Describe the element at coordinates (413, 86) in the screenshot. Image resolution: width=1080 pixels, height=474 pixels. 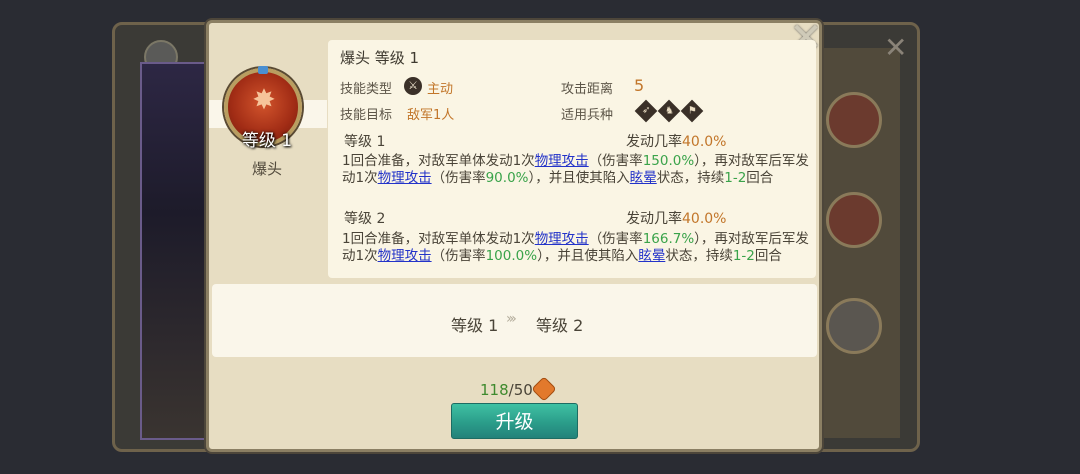
I see `active-skill-icon: ⚔` at that location.